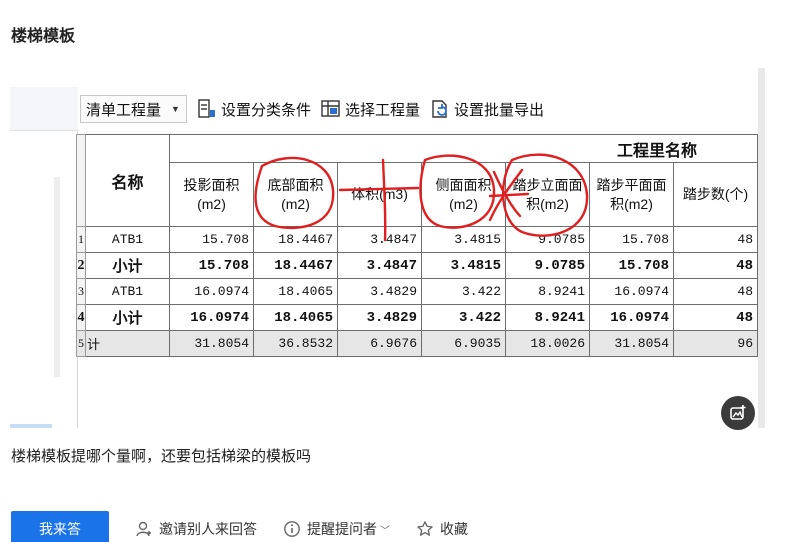  I want to click on image-action-button, so click(738, 413).